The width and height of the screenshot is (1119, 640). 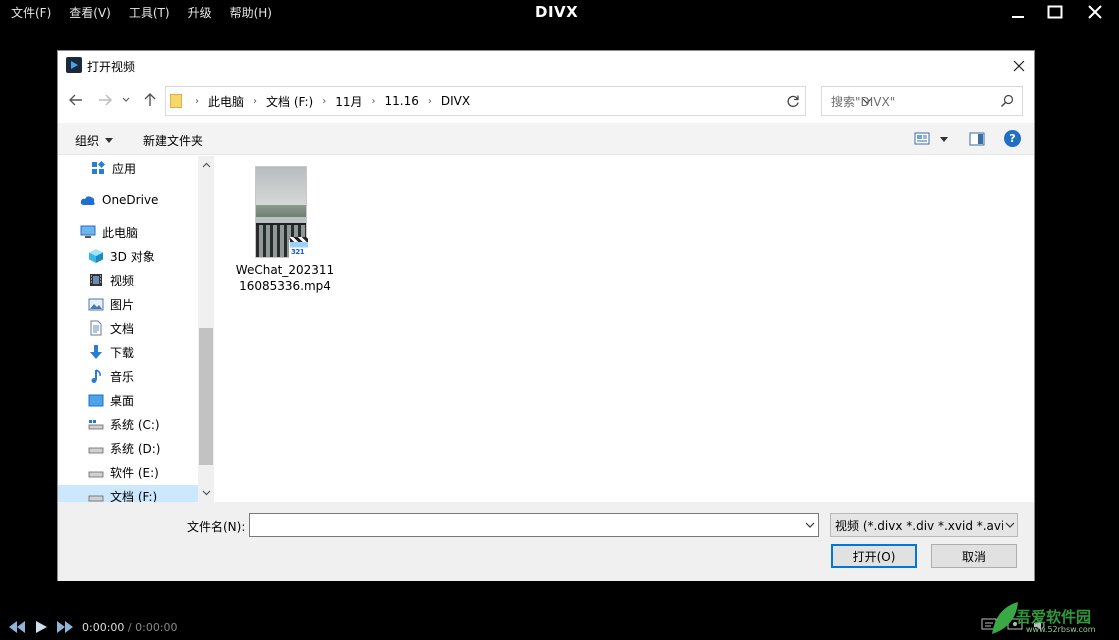 I want to click on tree-item-pictures: 图片, so click(x=111, y=304).